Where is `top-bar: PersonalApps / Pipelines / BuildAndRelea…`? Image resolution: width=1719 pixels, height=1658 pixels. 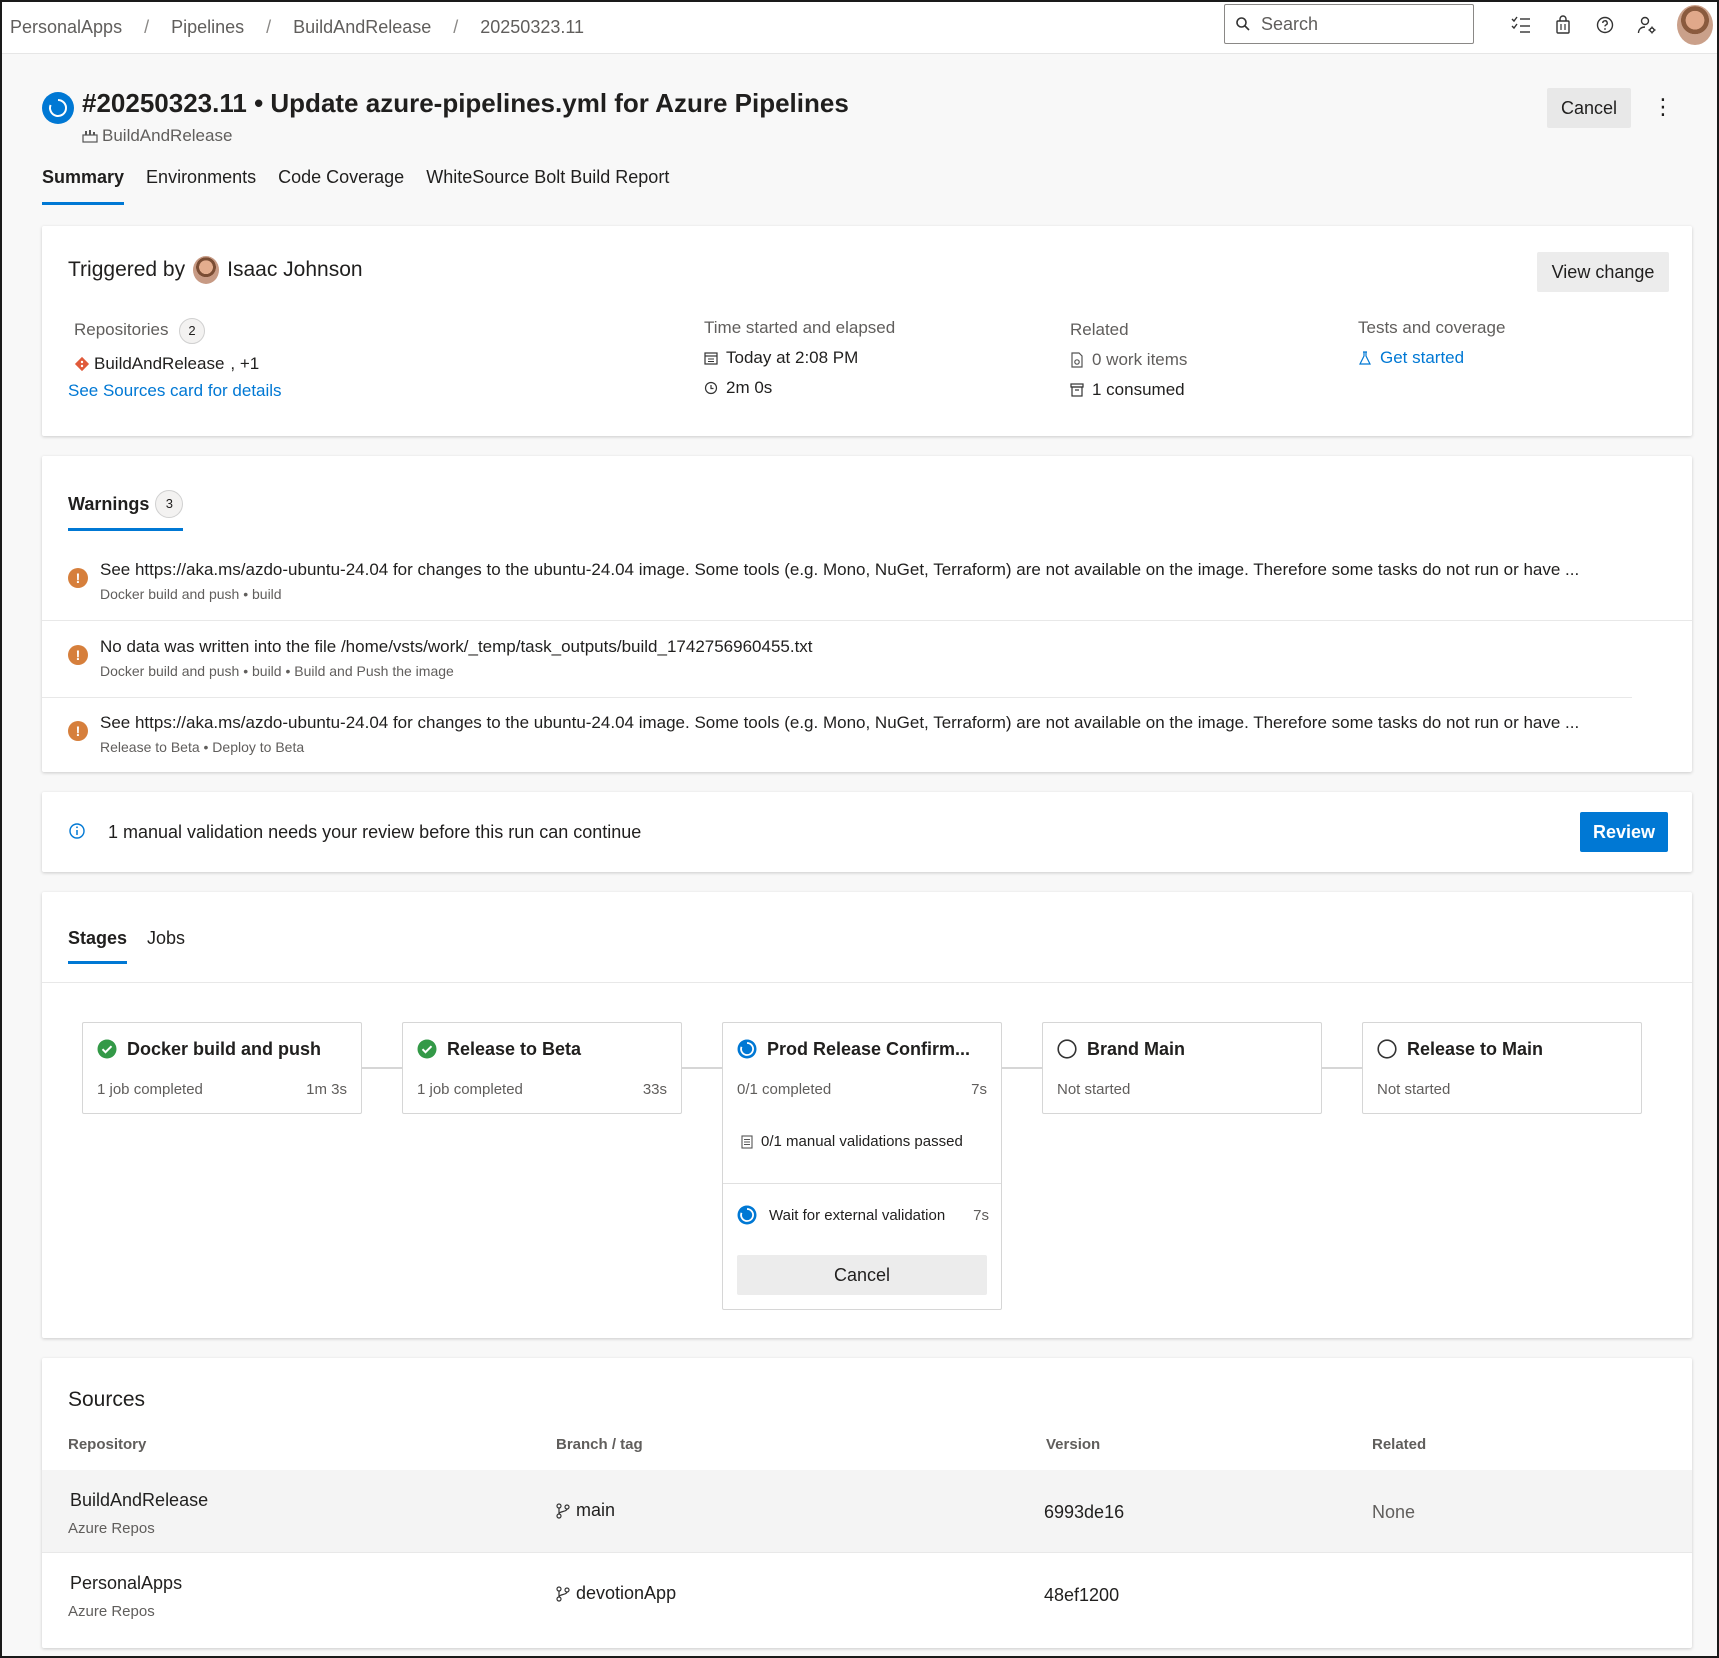
top-bar: PersonalApps / Pipelines / BuildAndRelea… is located at coordinates (859, 28).